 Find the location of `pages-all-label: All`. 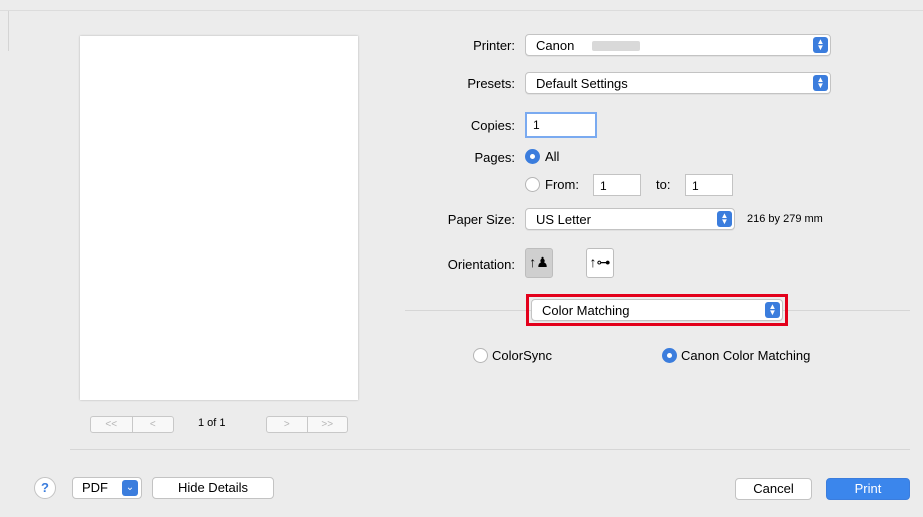

pages-all-label: All is located at coordinates (552, 156).